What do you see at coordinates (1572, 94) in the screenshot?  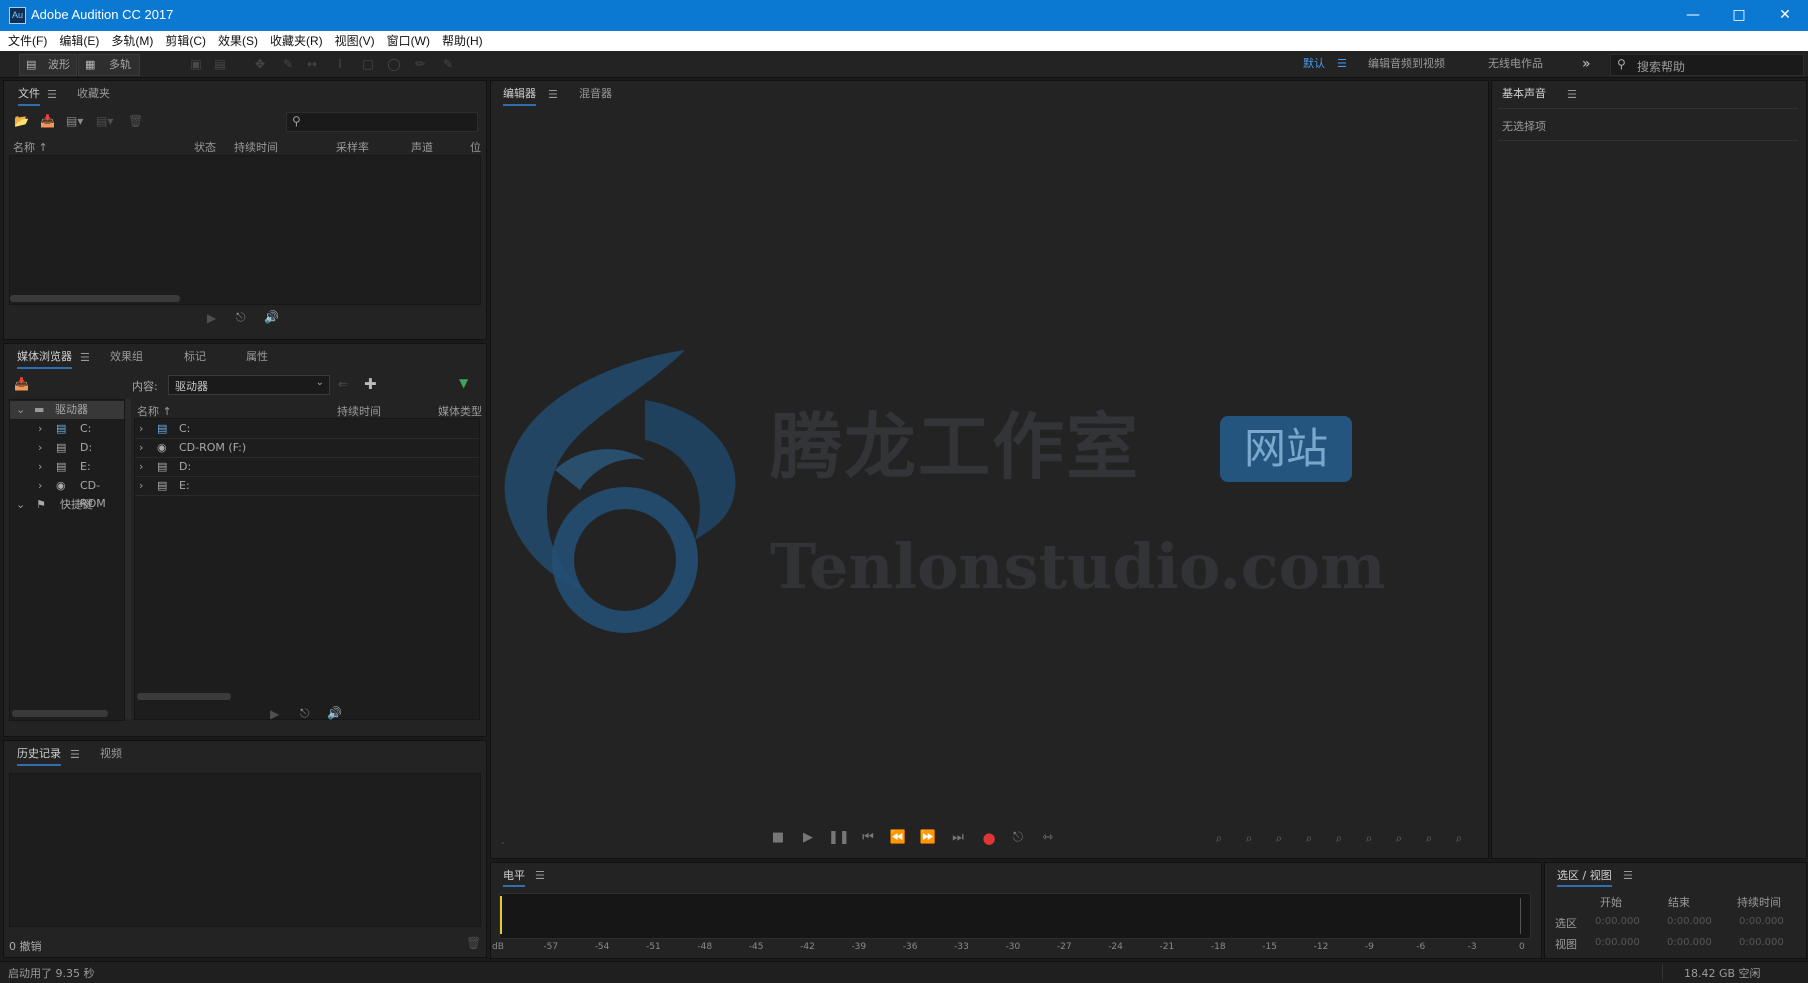 I see `essential-sound-menu-icon: ☰` at bounding box center [1572, 94].